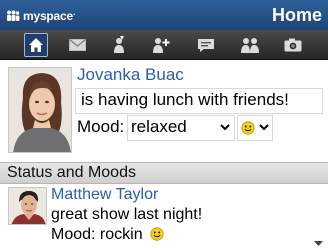  I want to click on add-friend-button, so click(161, 45).